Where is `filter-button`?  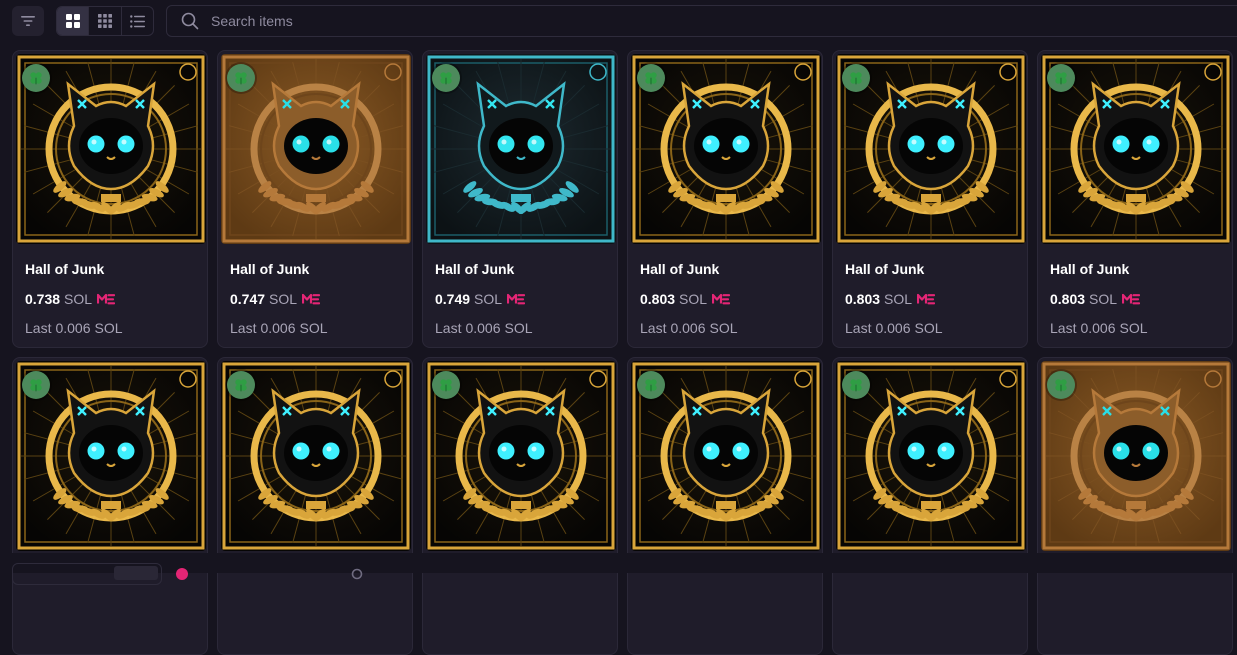
filter-button is located at coordinates (28, 21).